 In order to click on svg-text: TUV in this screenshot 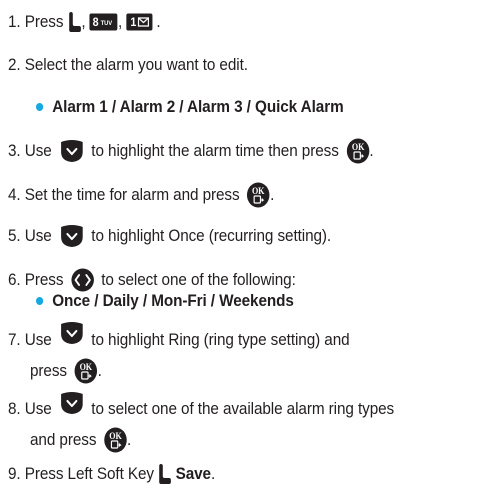, I will do `click(107, 23)`.